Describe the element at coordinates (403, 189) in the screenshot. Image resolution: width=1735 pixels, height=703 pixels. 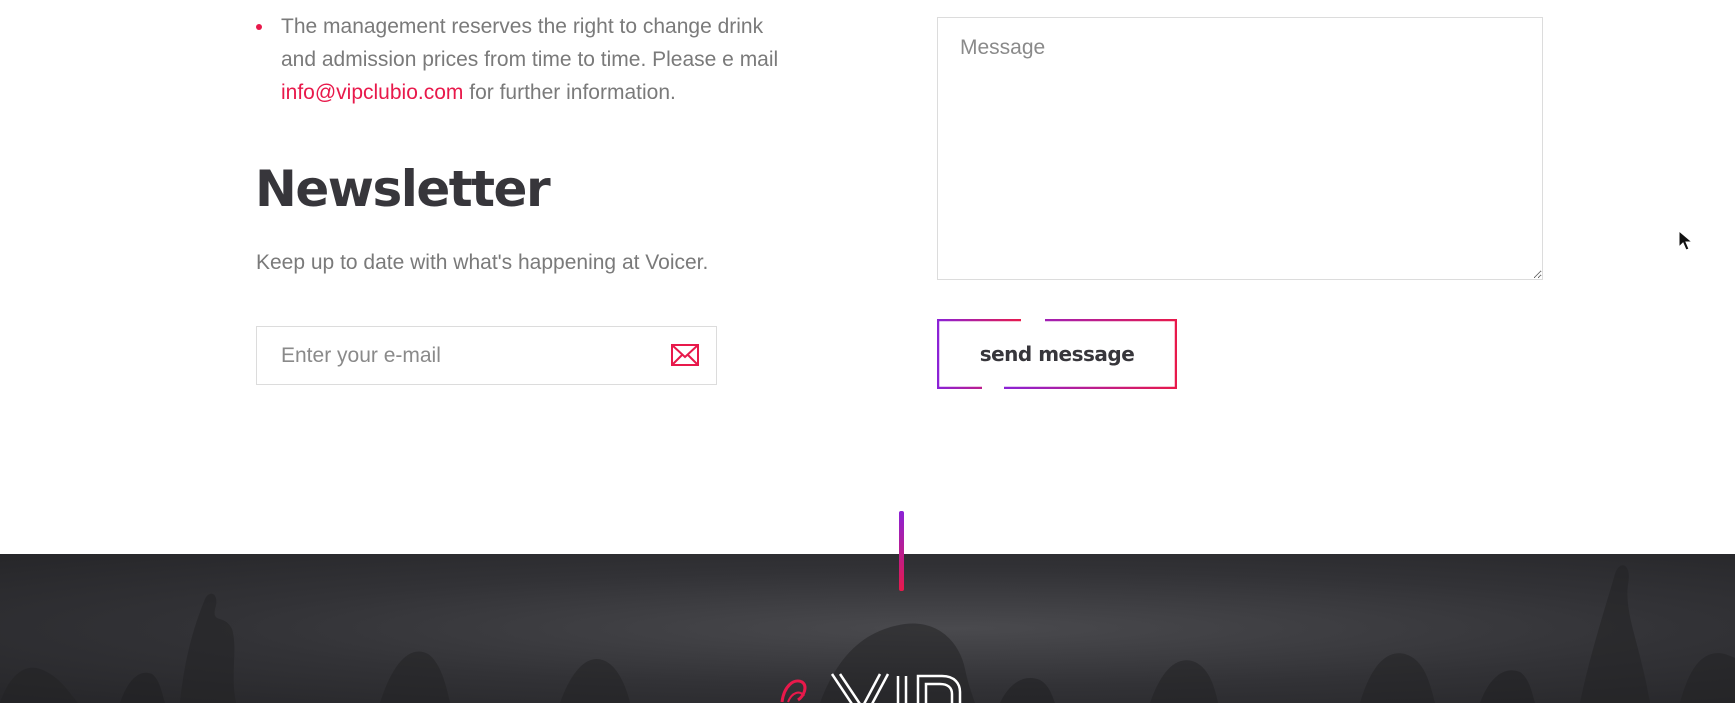
I see `newsletter-title: Newsletter` at that location.